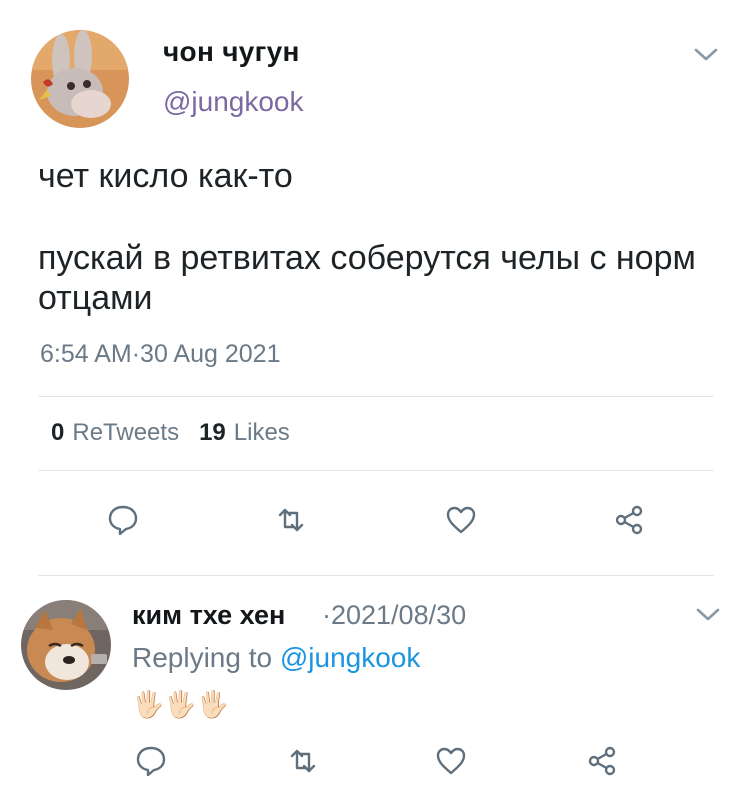 This screenshot has height=800, width=750. What do you see at coordinates (206, 657) in the screenshot?
I see `replying-to-label: Replying to` at bounding box center [206, 657].